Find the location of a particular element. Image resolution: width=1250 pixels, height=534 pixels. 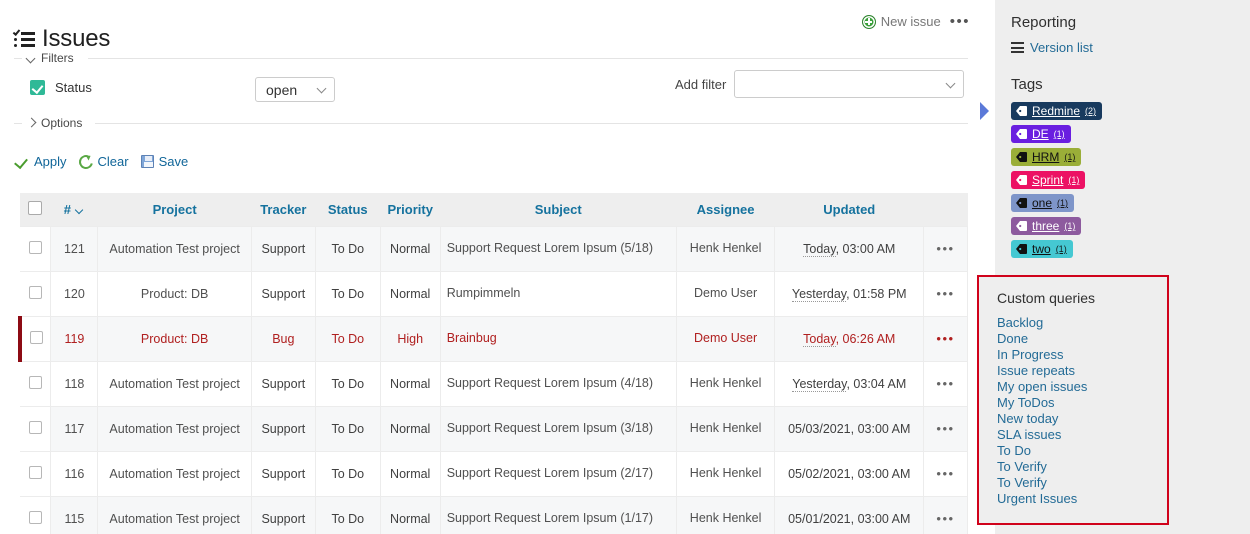

cell-id: 120 is located at coordinates (74, 293).